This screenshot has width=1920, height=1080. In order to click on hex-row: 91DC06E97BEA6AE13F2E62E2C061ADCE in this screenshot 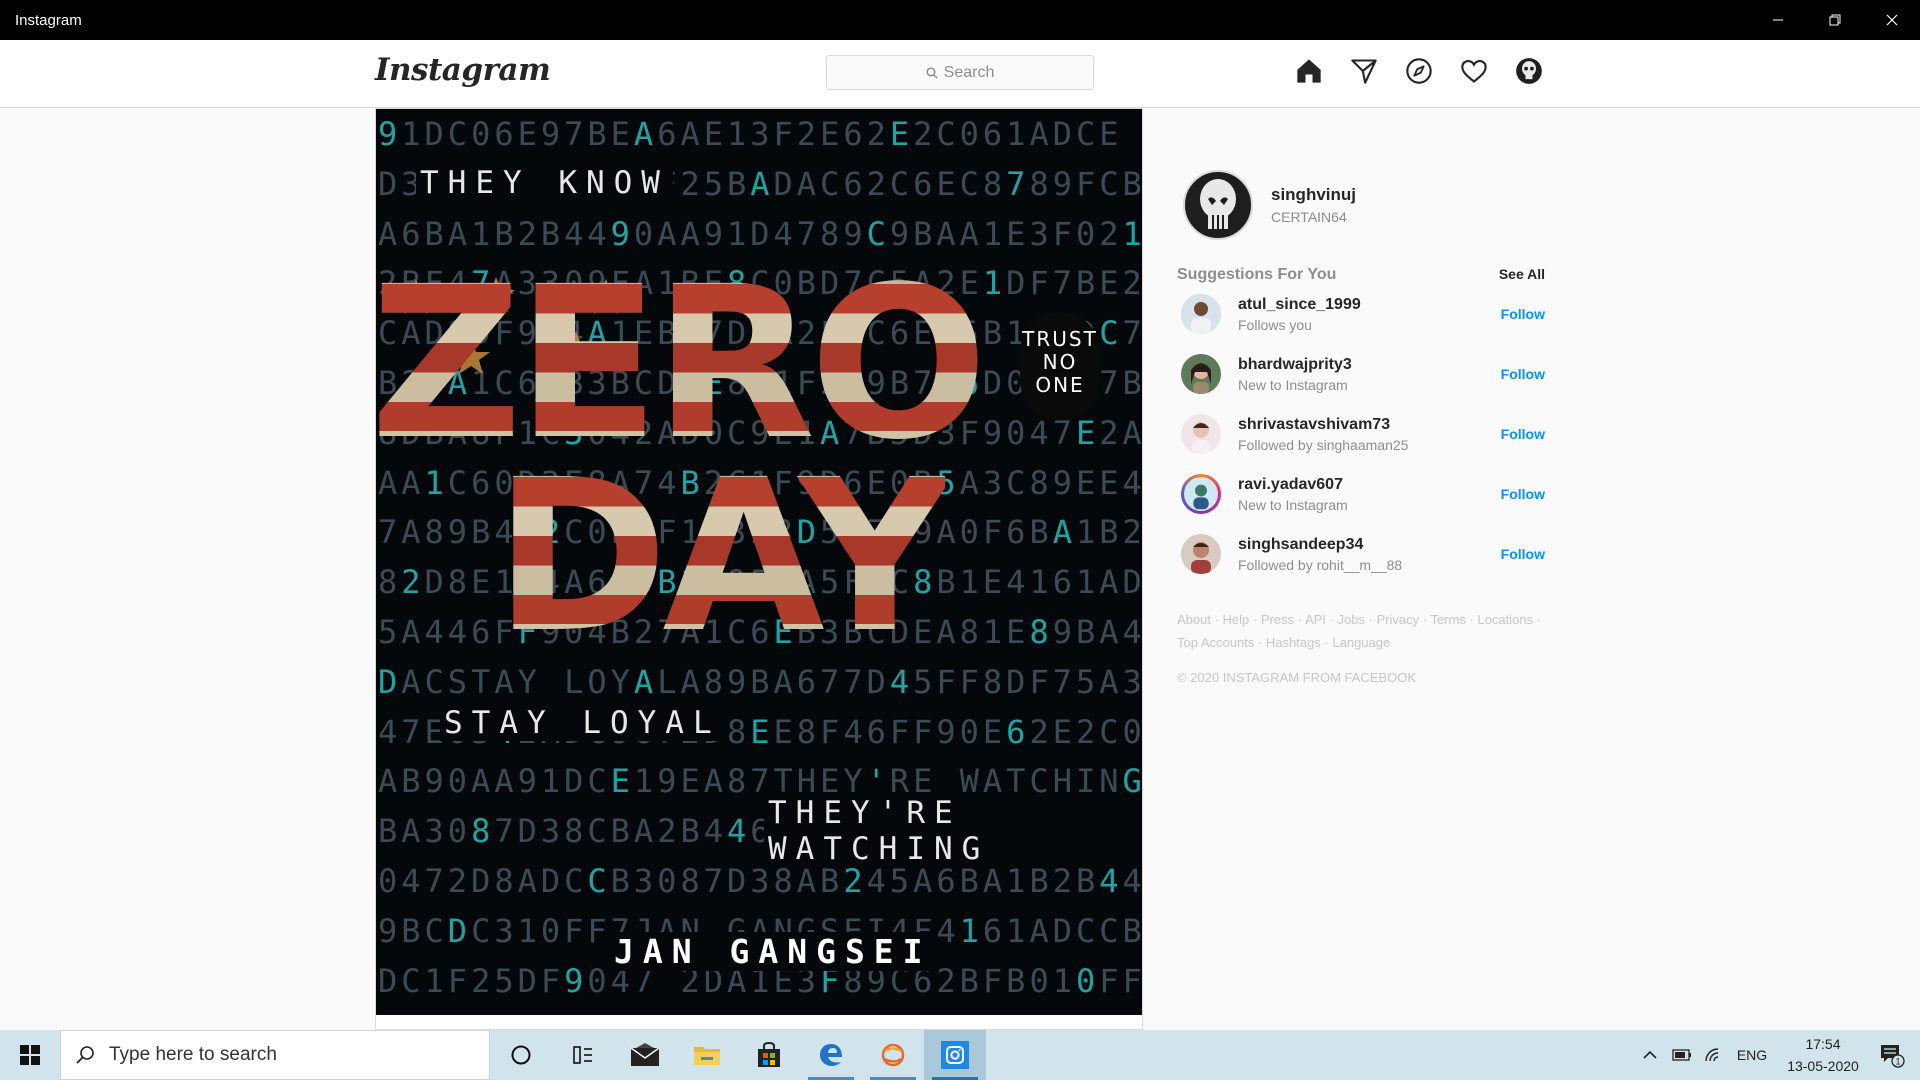, I will do `click(760, 134)`.